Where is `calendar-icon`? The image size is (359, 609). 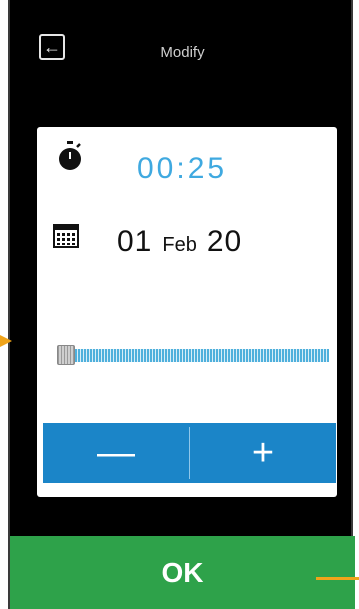 calendar-icon is located at coordinates (66, 236).